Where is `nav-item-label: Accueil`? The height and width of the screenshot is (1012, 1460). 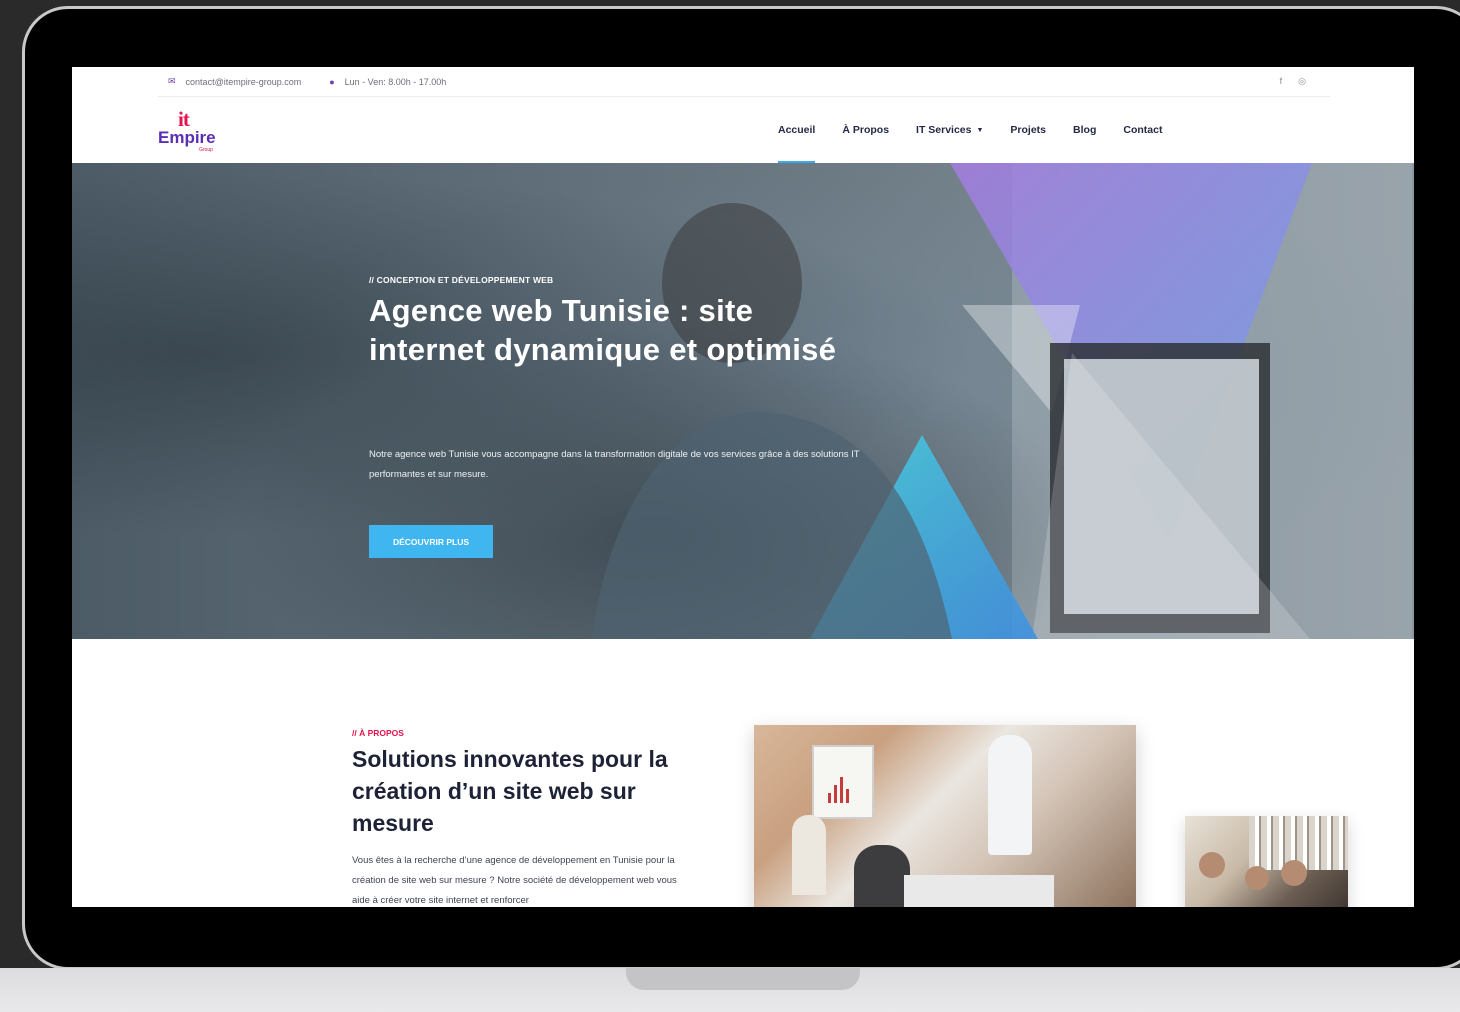 nav-item-label: Accueil is located at coordinates (797, 130).